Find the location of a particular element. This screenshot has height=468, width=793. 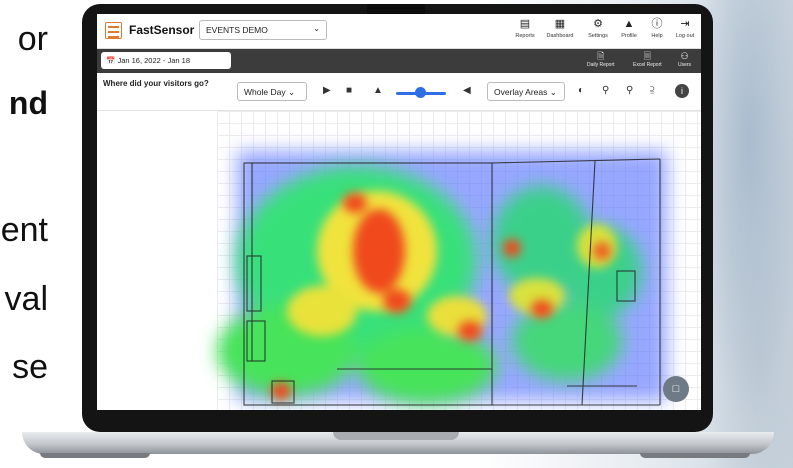

dashboard-icon: ▦ is located at coordinates (560, 24).